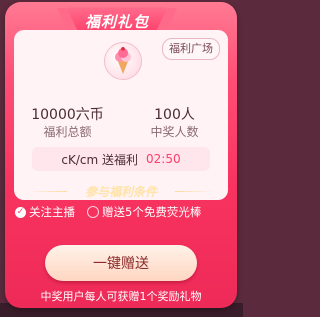 The width and height of the screenshot is (320, 317). I want to click on condition-label: 赠送5个免费荧光棒, so click(152, 212).